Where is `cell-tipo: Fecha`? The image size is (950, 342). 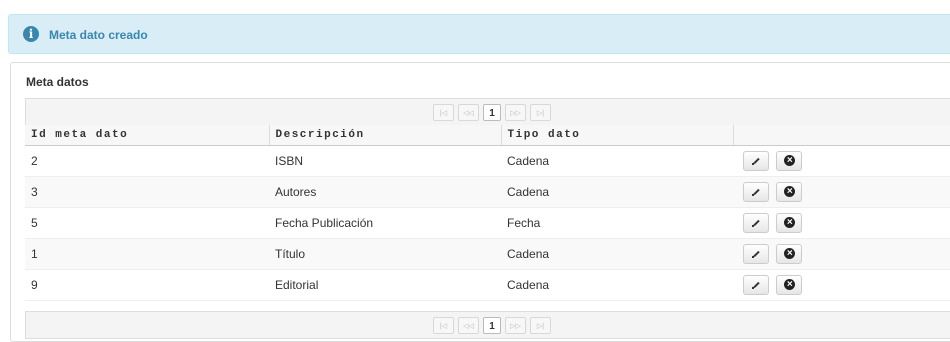
cell-tipo: Fecha is located at coordinates (617, 223).